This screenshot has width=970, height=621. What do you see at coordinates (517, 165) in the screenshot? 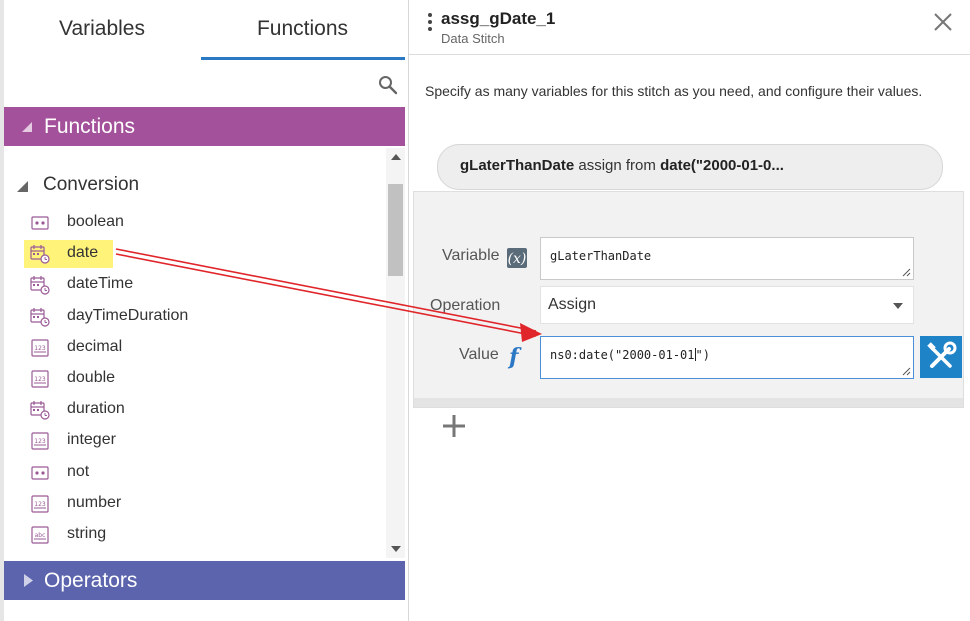
I see `assignment-variable: gLaterThanDate` at bounding box center [517, 165].